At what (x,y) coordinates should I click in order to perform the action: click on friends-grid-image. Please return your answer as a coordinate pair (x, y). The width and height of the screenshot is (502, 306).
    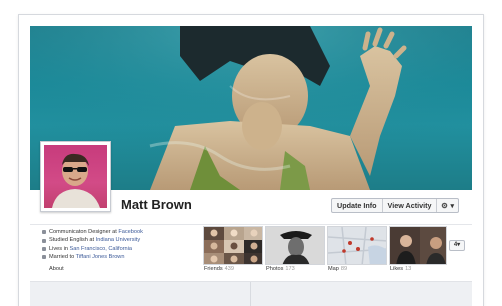
    Looking at the image, I should click on (233, 245).